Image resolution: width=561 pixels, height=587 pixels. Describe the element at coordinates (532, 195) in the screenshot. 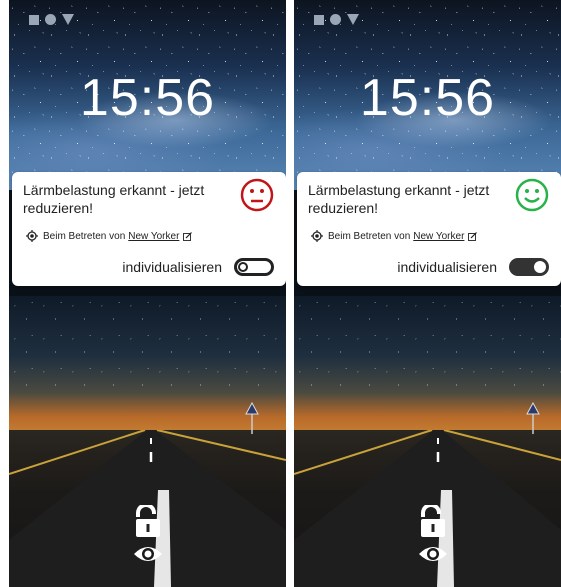

I see `happy-face-icon` at that location.